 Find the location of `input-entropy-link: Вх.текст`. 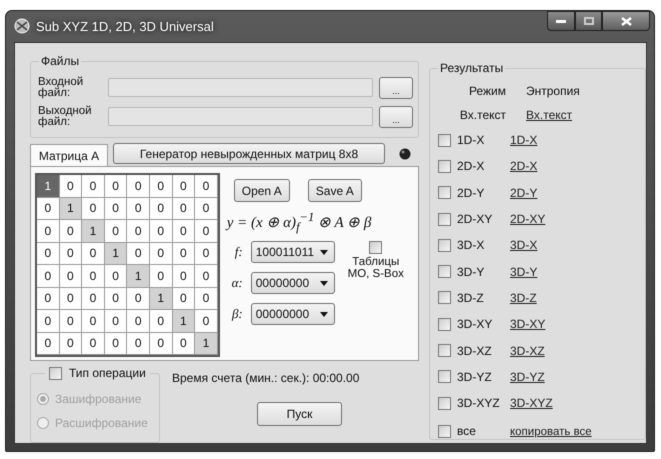

input-entropy-link: Вх.текст is located at coordinates (549, 115).